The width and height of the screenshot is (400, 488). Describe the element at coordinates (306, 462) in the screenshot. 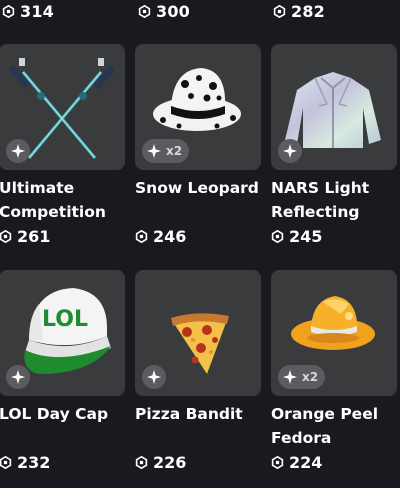

I see `price-value: 224` at that location.